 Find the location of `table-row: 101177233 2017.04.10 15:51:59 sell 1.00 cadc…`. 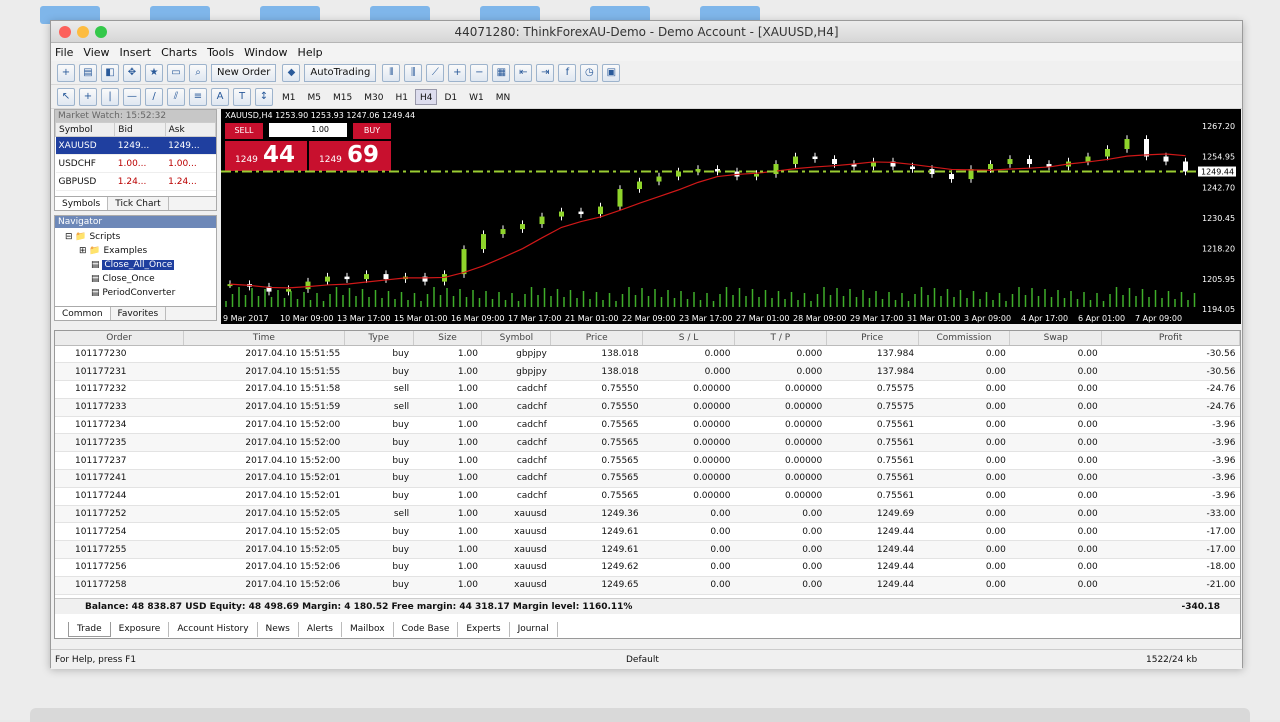

table-row: 101177233 2017.04.10 15:51:59 sell 1.00 cadc… is located at coordinates (647, 407).